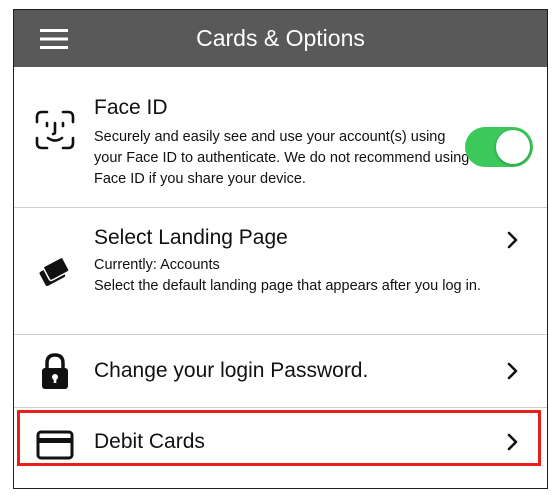 The width and height of the screenshot is (558, 497). I want to click on credit-card-icon, so click(55, 445).